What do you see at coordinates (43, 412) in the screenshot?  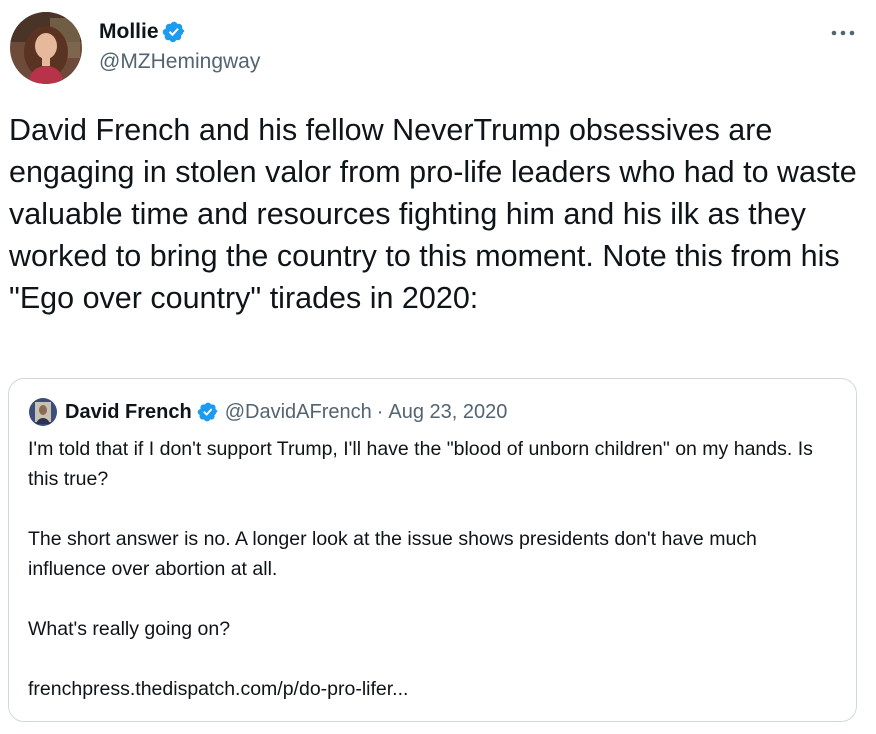 I see `quoted-author-avatar` at bounding box center [43, 412].